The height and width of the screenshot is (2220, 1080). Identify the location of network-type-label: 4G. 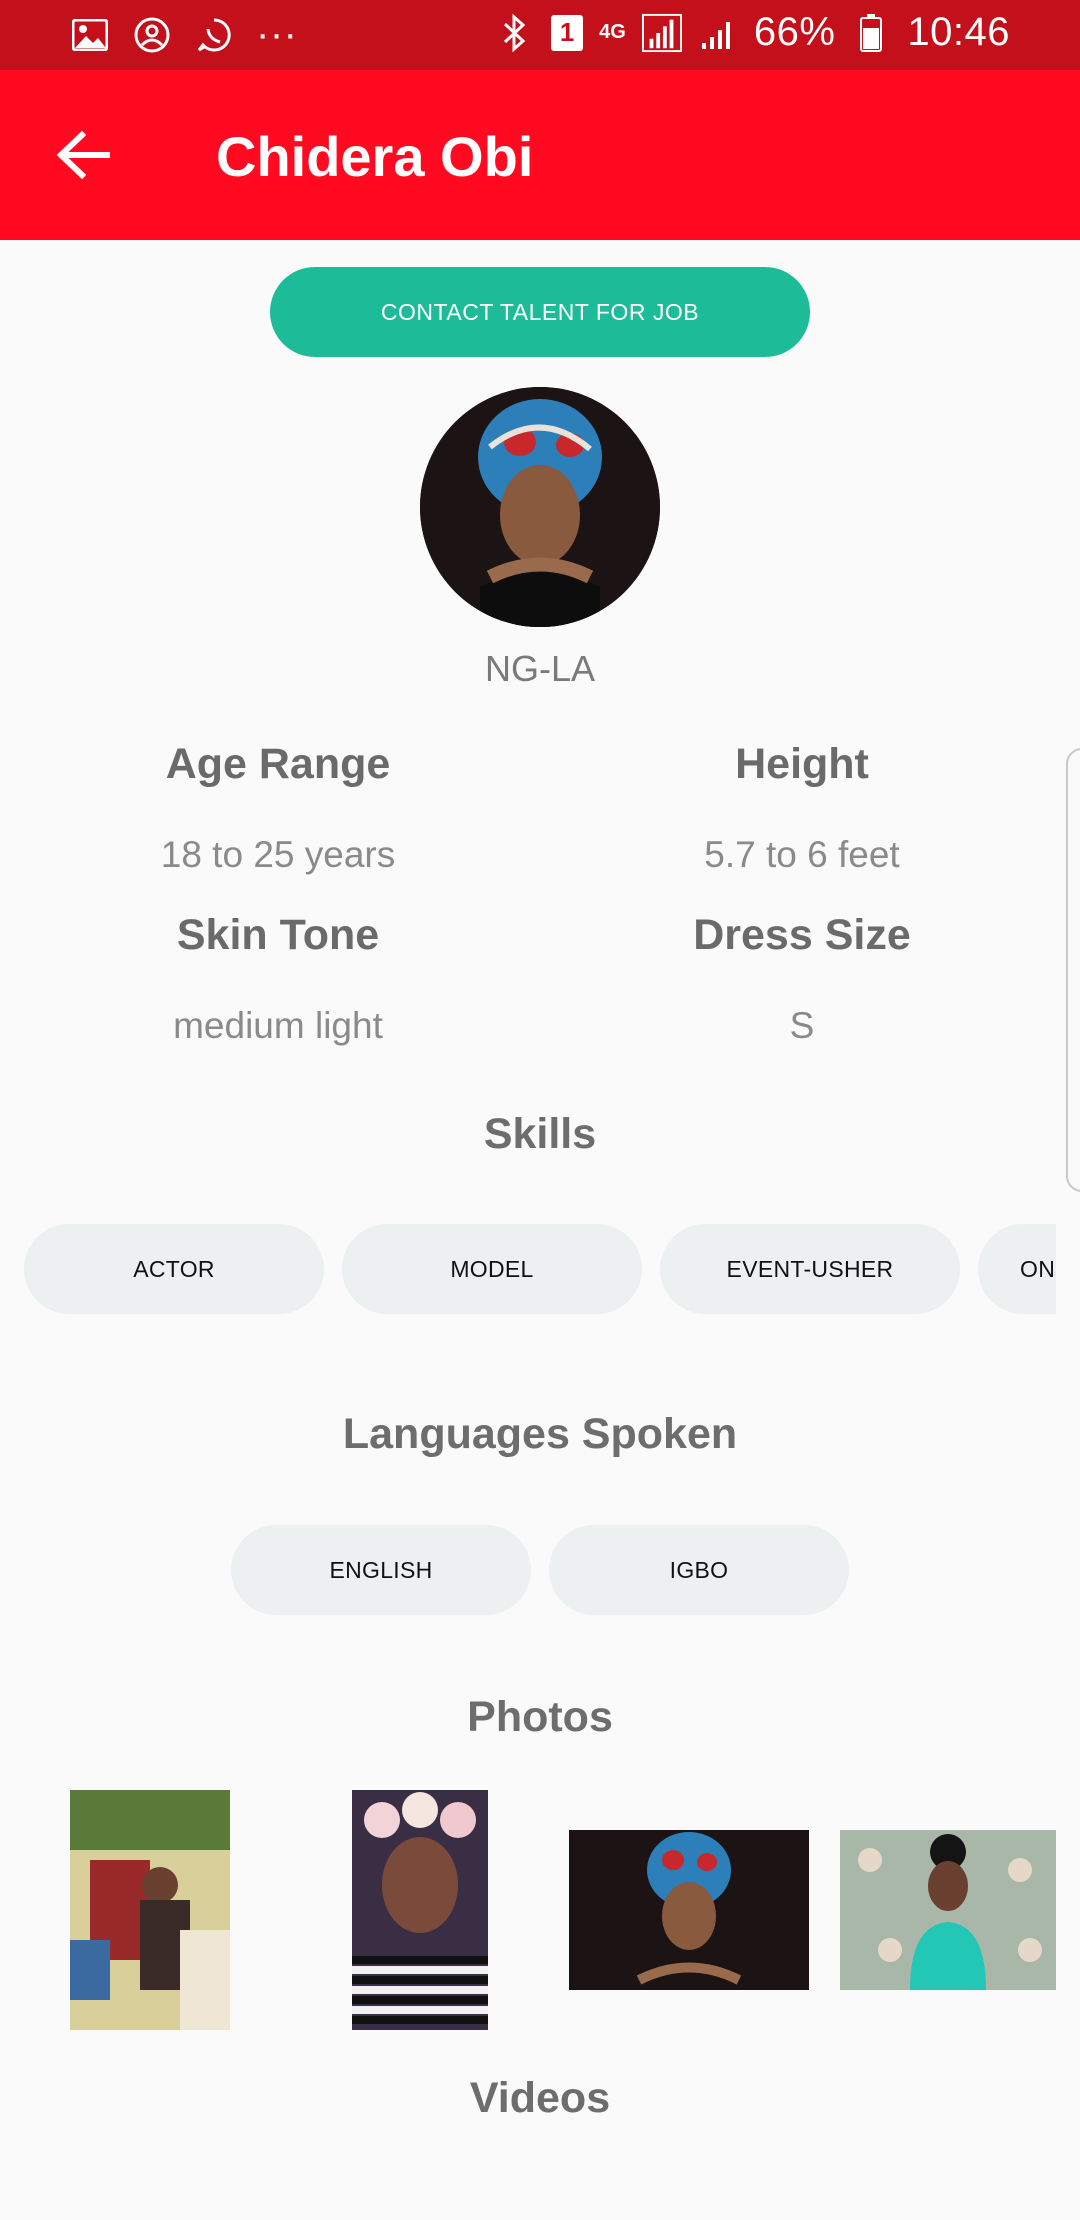
(612, 32).